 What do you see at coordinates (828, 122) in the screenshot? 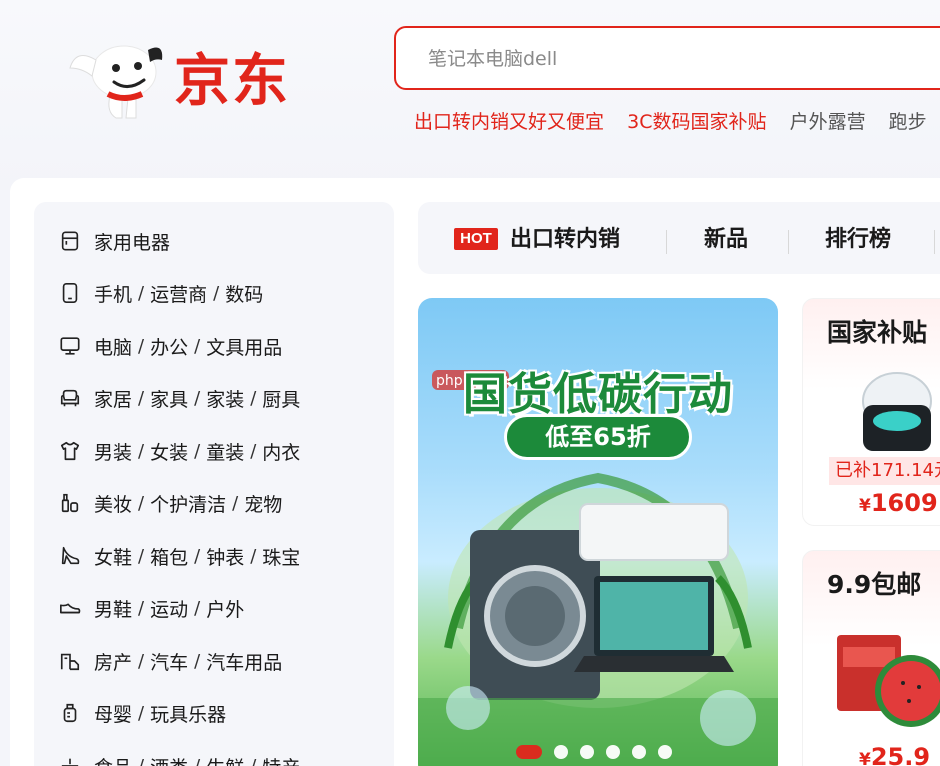
I see `hot-word-link: 户外露营` at bounding box center [828, 122].